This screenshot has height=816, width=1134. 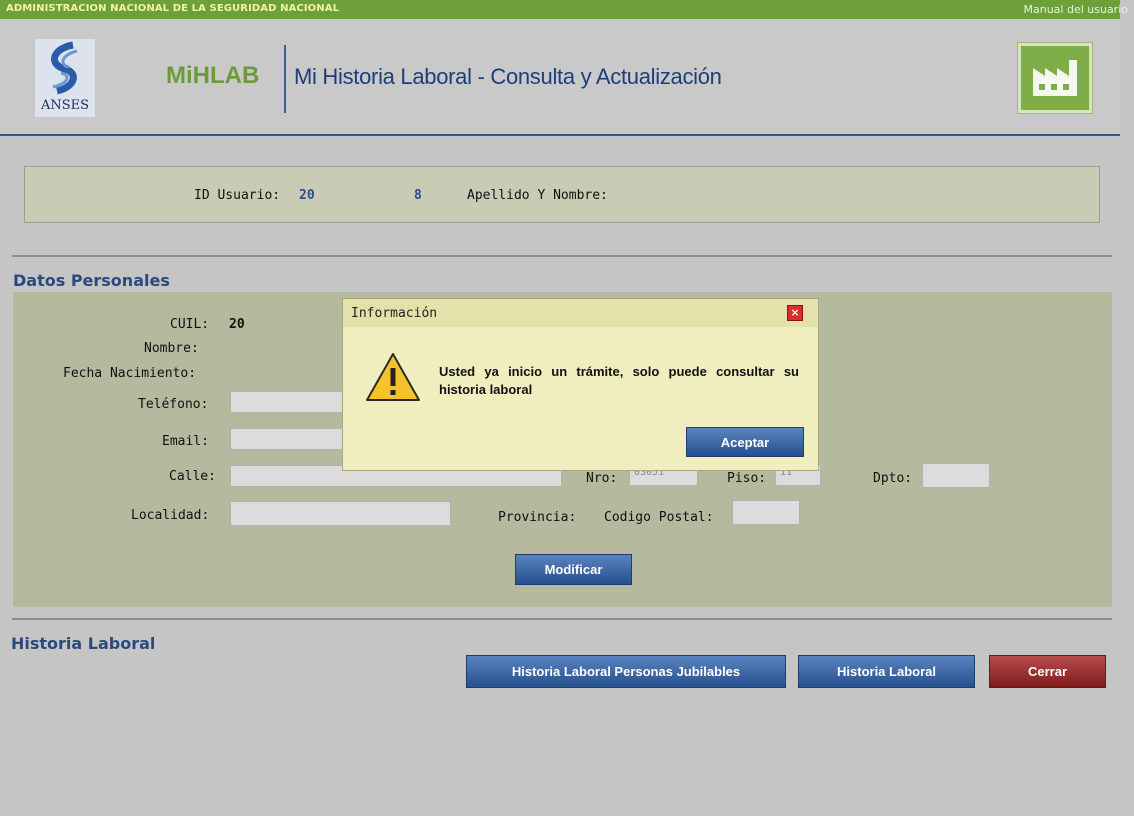 I want to click on user-id-value-1: 20, so click(x=307, y=195).